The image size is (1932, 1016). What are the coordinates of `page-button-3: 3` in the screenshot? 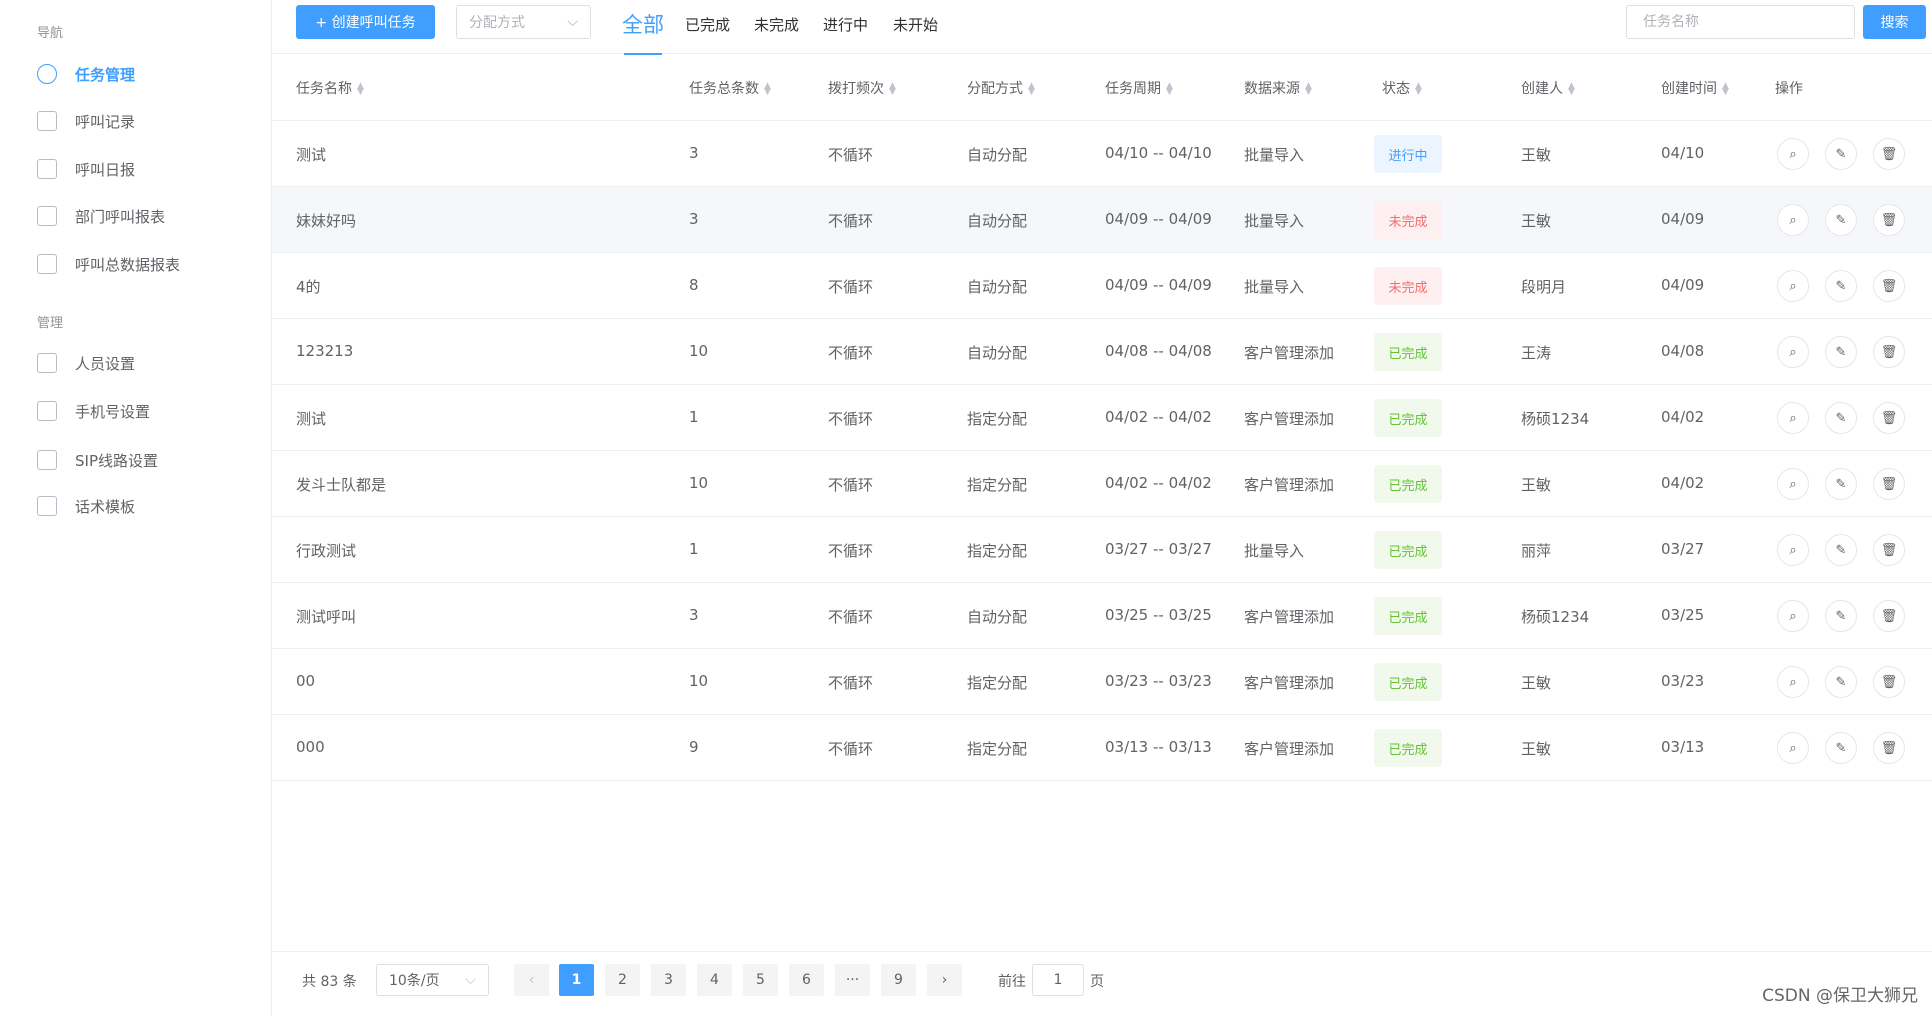 It's located at (668, 980).